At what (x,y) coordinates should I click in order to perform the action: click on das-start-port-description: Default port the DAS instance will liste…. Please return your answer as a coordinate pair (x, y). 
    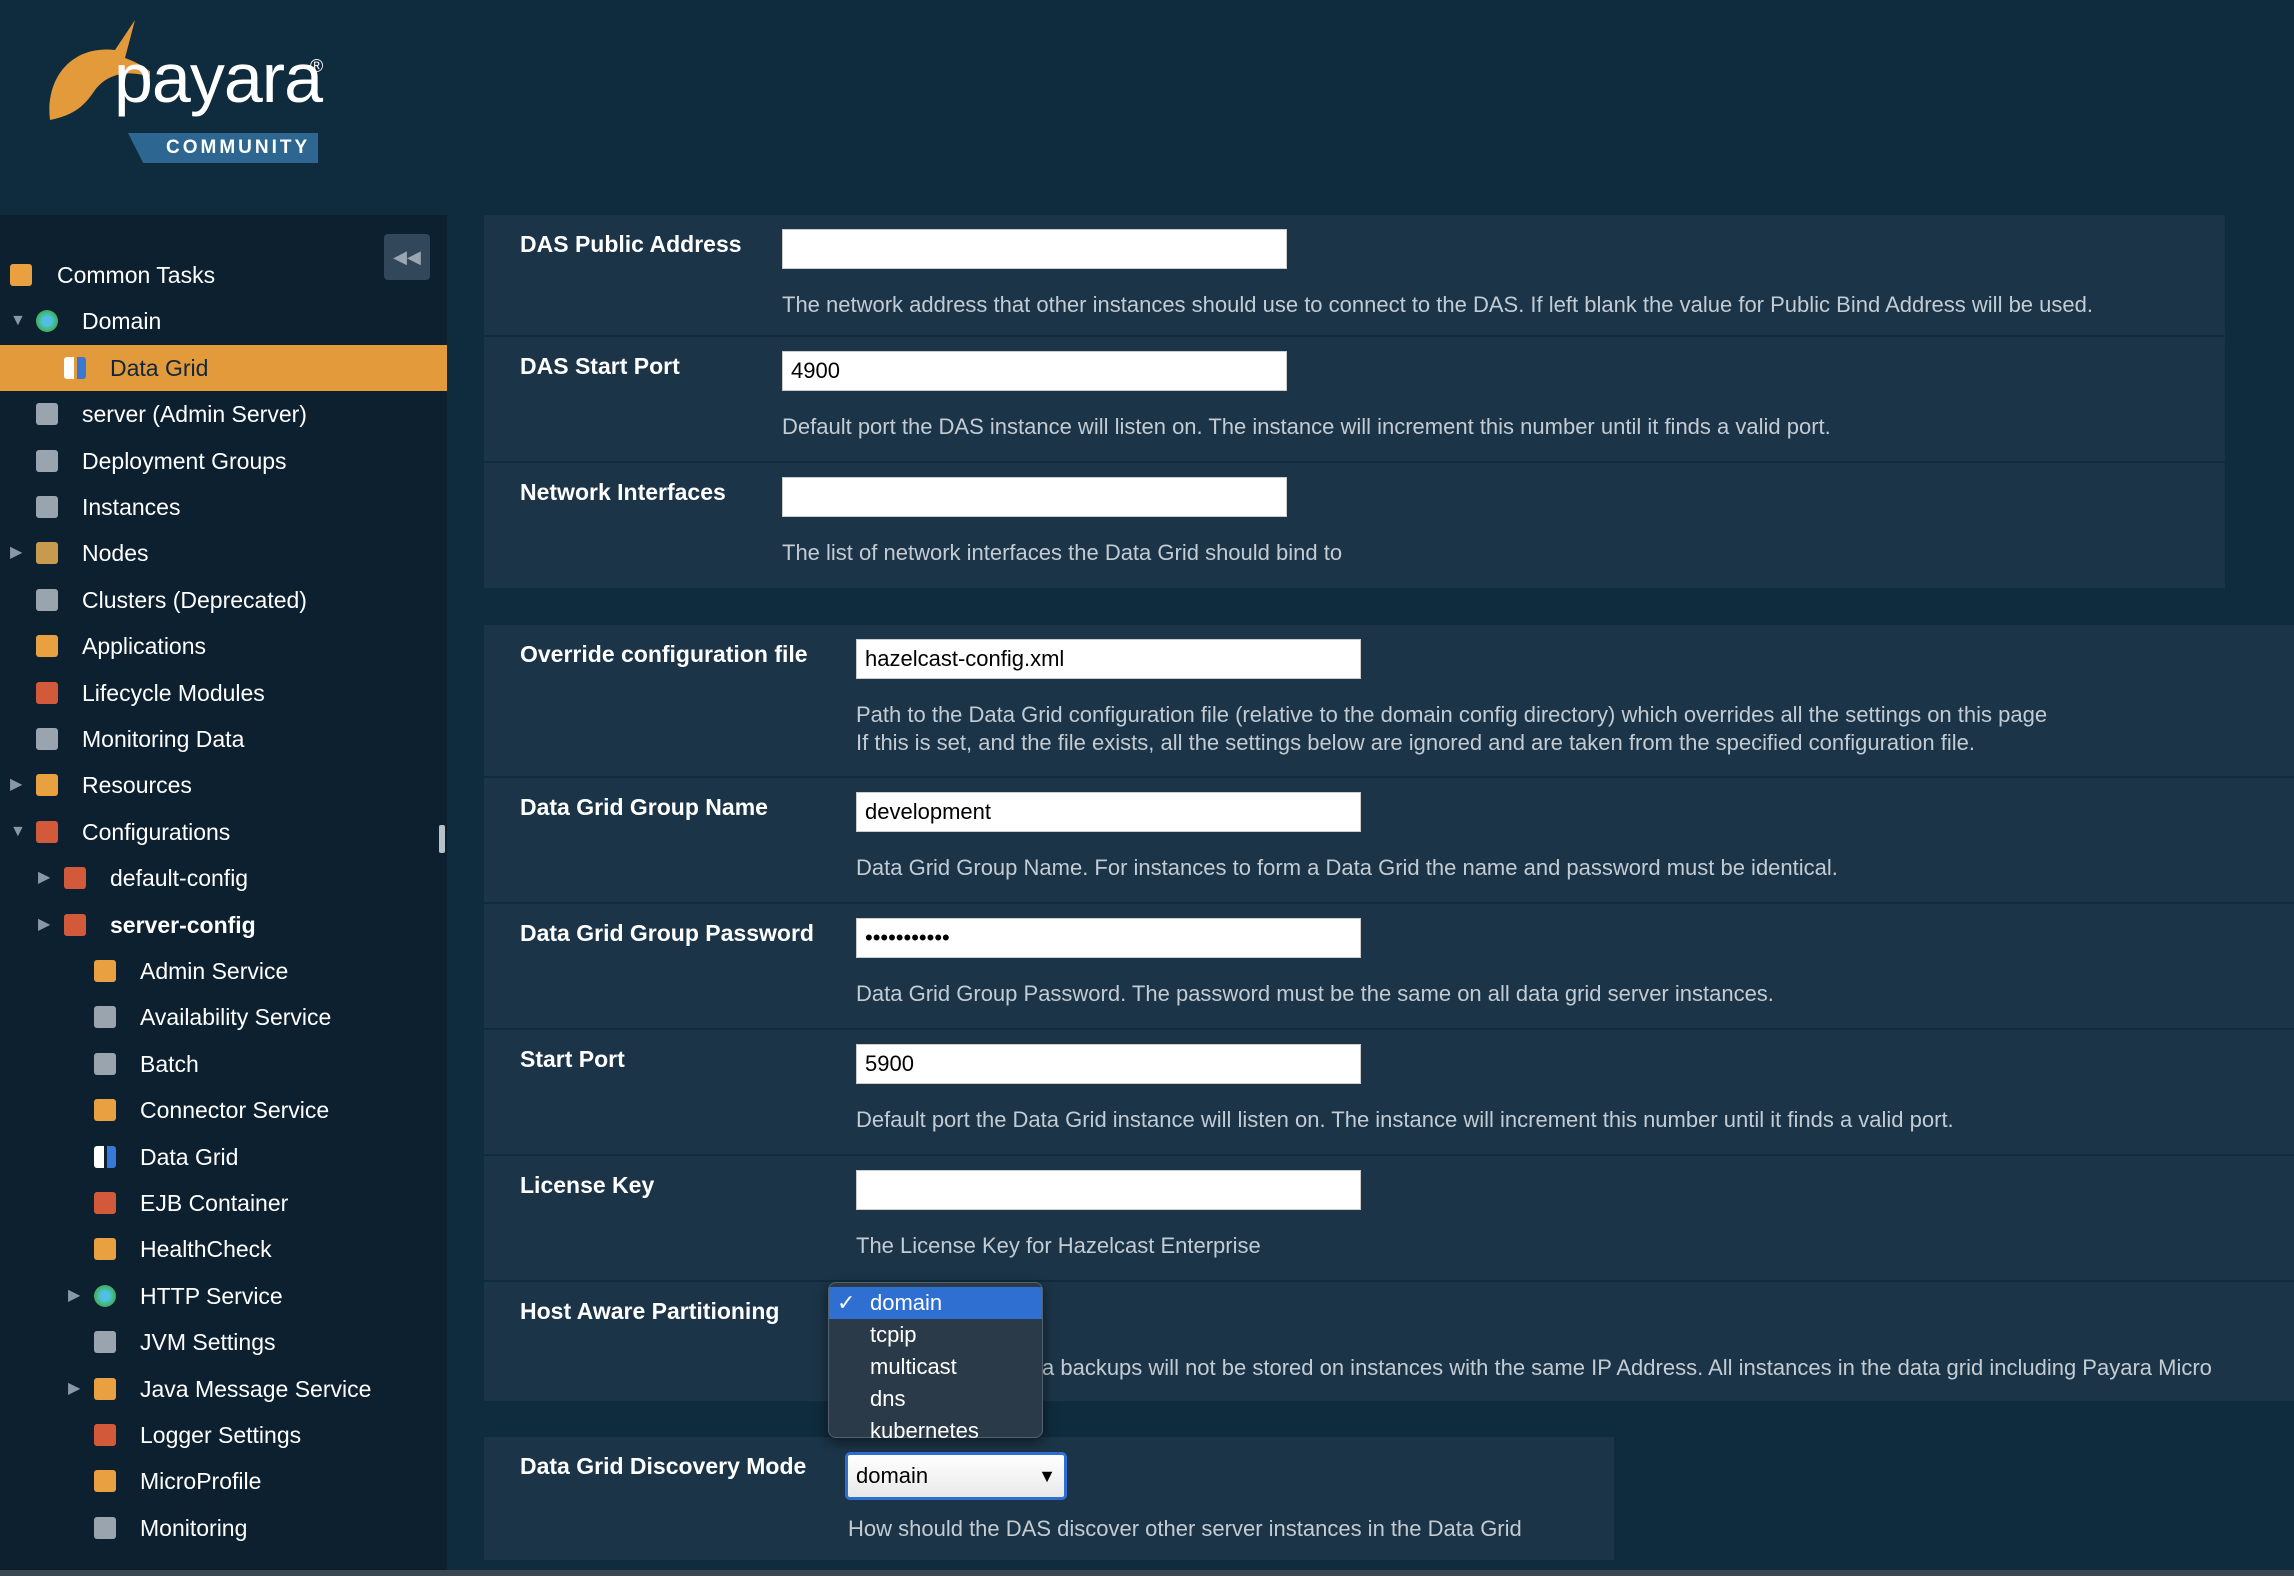
    Looking at the image, I should click on (1306, 426).